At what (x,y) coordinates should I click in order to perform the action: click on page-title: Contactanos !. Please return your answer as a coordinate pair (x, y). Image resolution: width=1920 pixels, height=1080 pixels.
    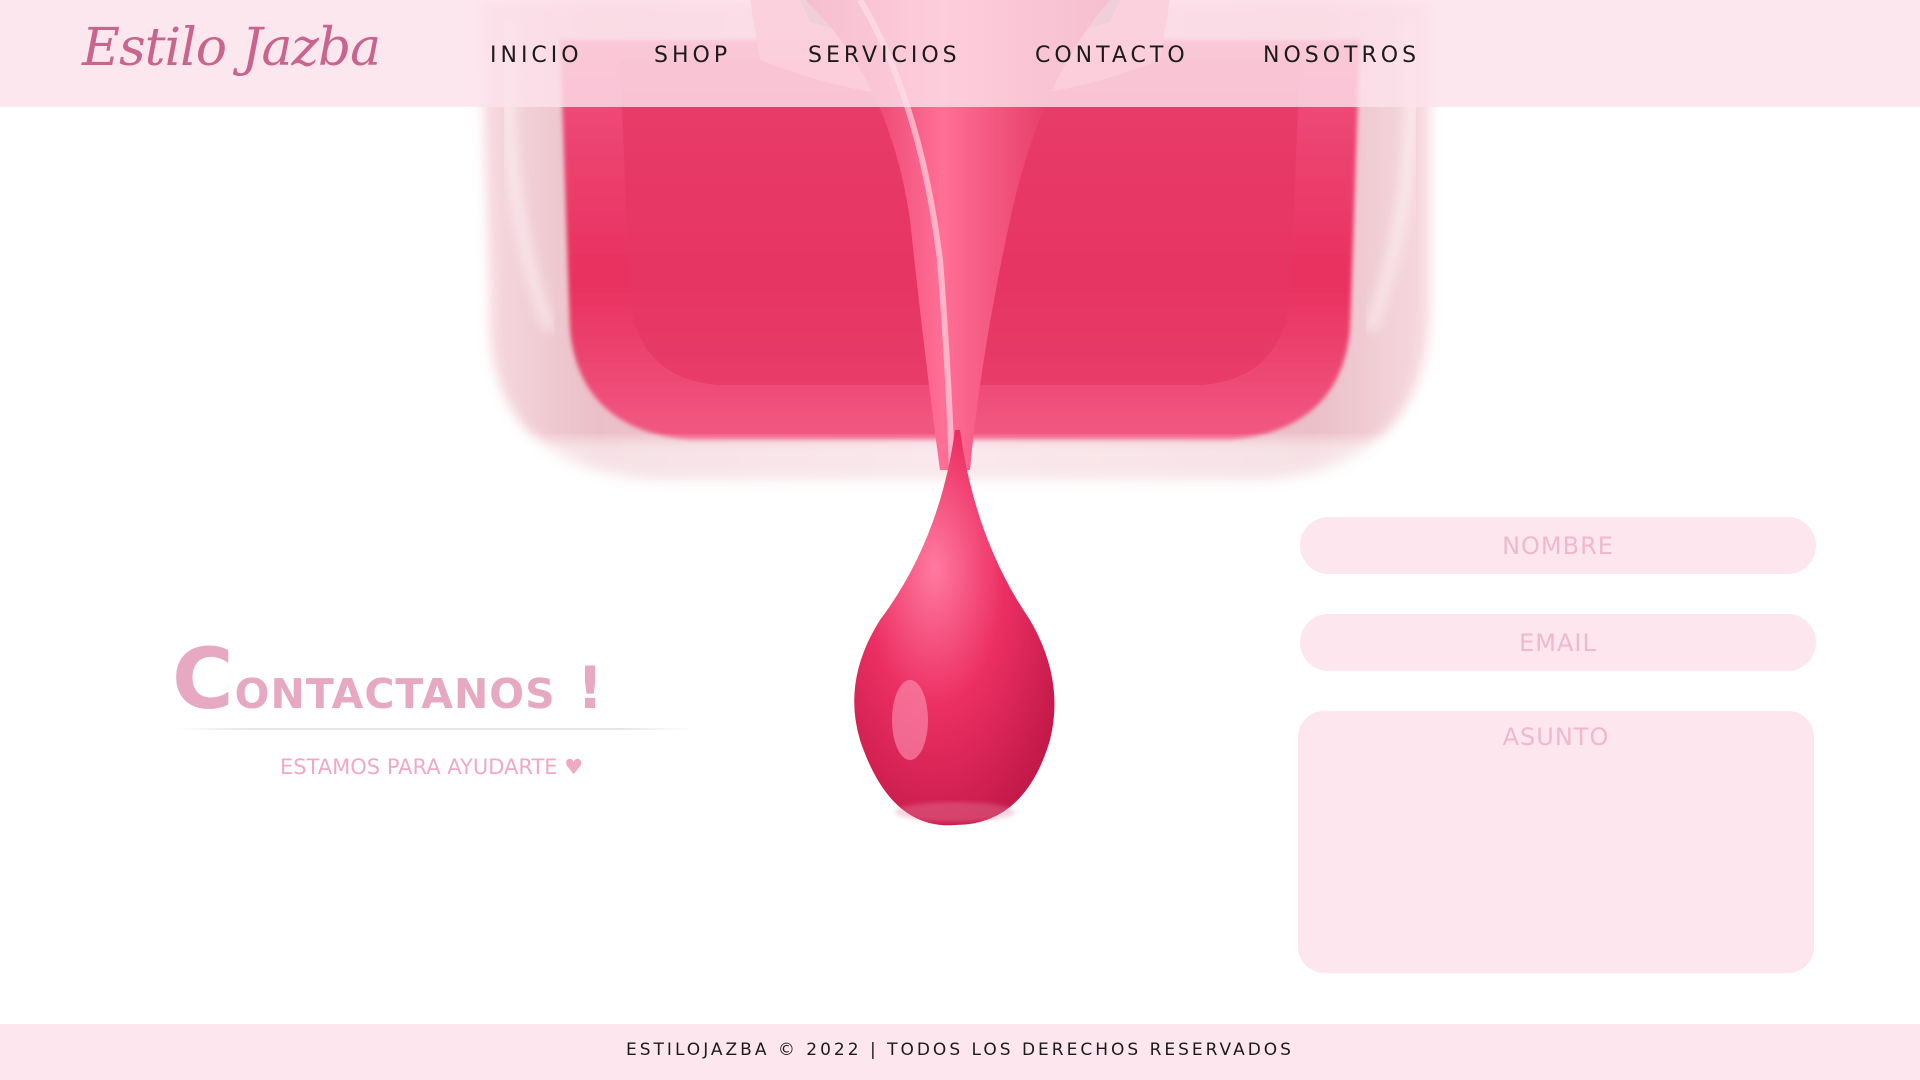
    Looking at the image, I should click on (388, 679).